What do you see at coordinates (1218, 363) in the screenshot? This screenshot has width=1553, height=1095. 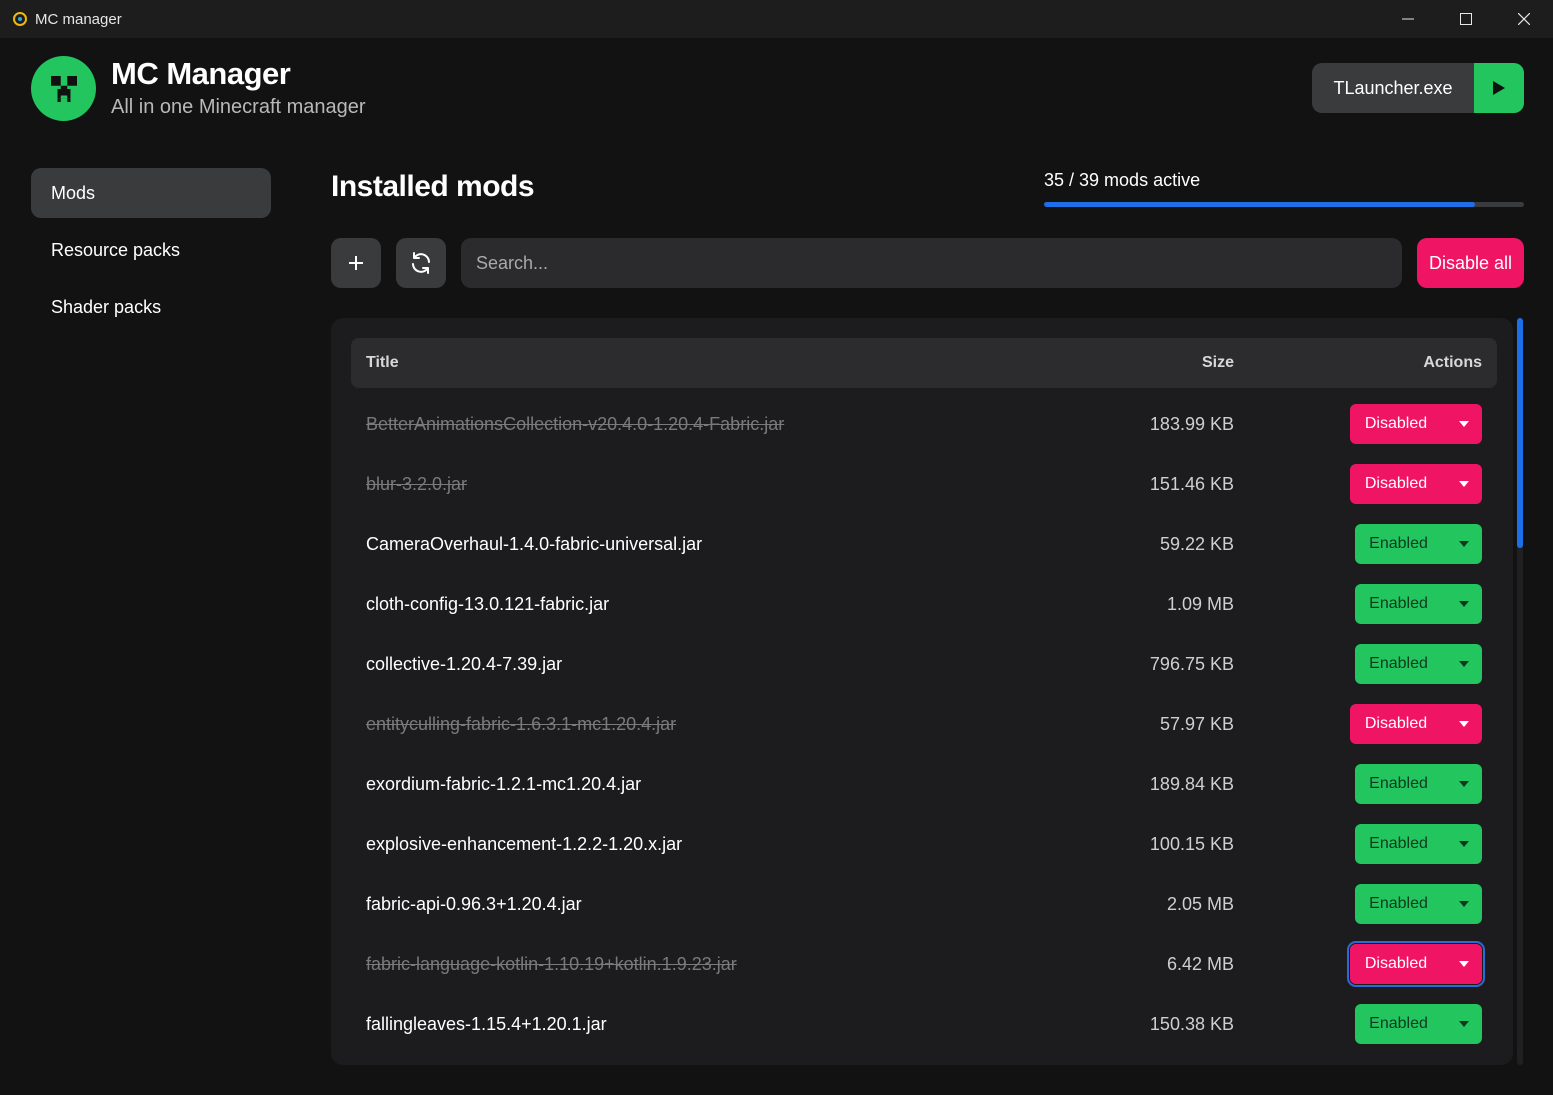 I see `column-header-size: Size` at bounding box center [1218, 363].